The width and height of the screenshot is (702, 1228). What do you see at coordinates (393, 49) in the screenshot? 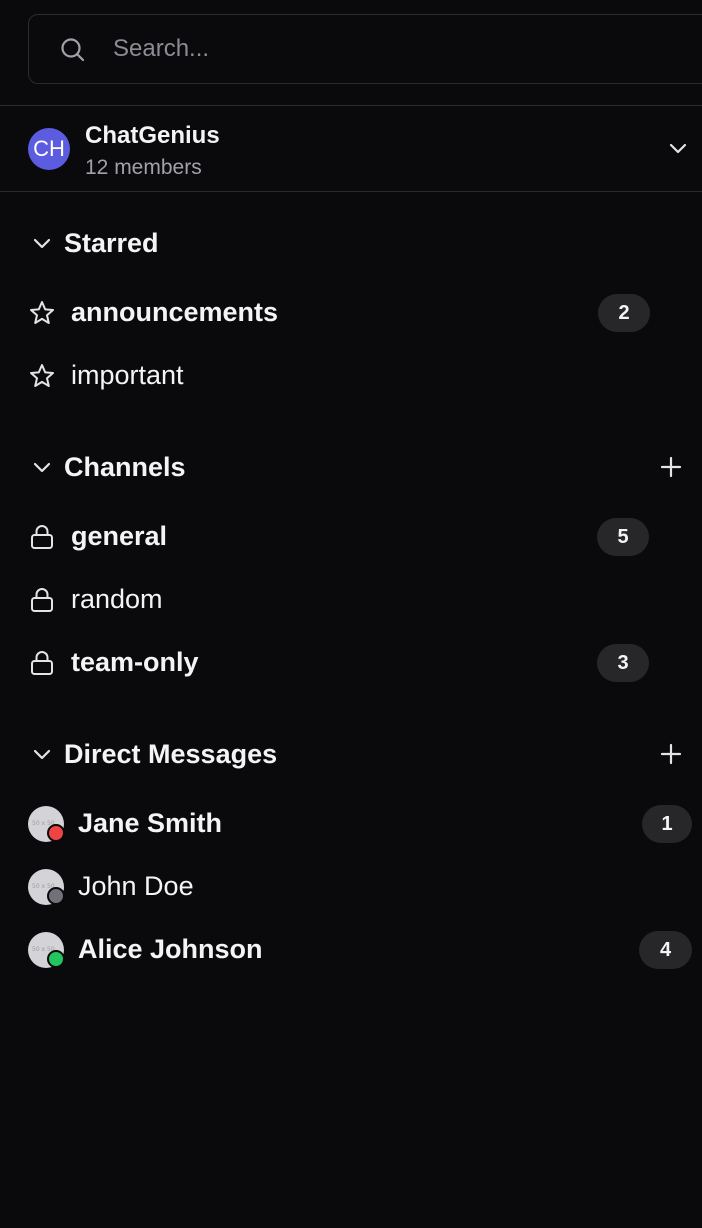
I see `search-input` at bounding box center [393, 49].